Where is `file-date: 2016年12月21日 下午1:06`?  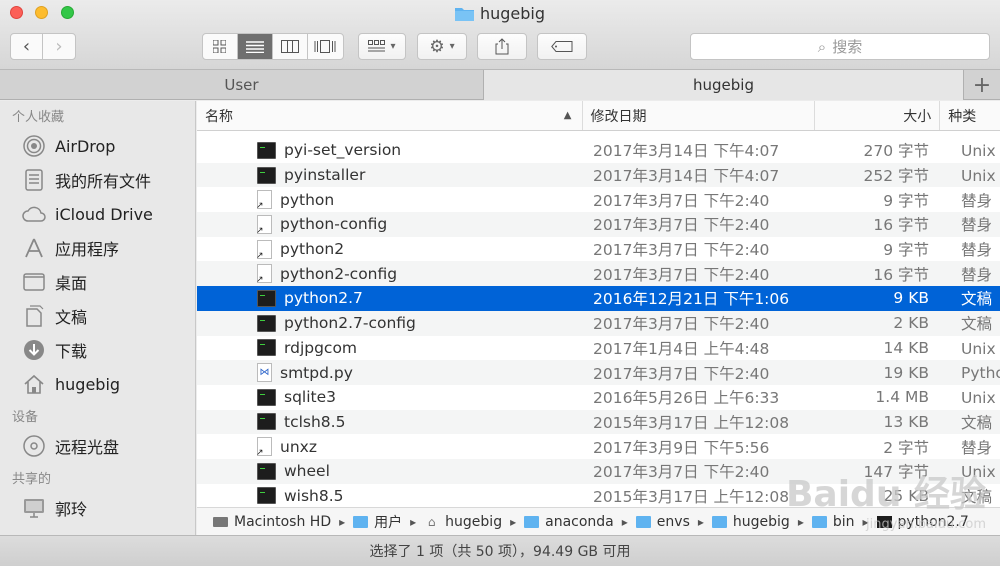 file-date: 2016年12月21日 下午1:06 is located at coordinates (691, 299).